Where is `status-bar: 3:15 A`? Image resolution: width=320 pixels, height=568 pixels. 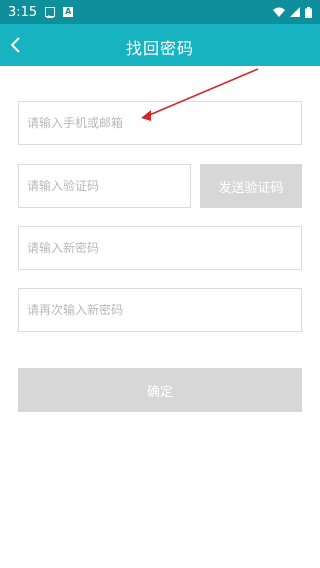 status-bar: 3:15 A is located at coordinates (160, 12).